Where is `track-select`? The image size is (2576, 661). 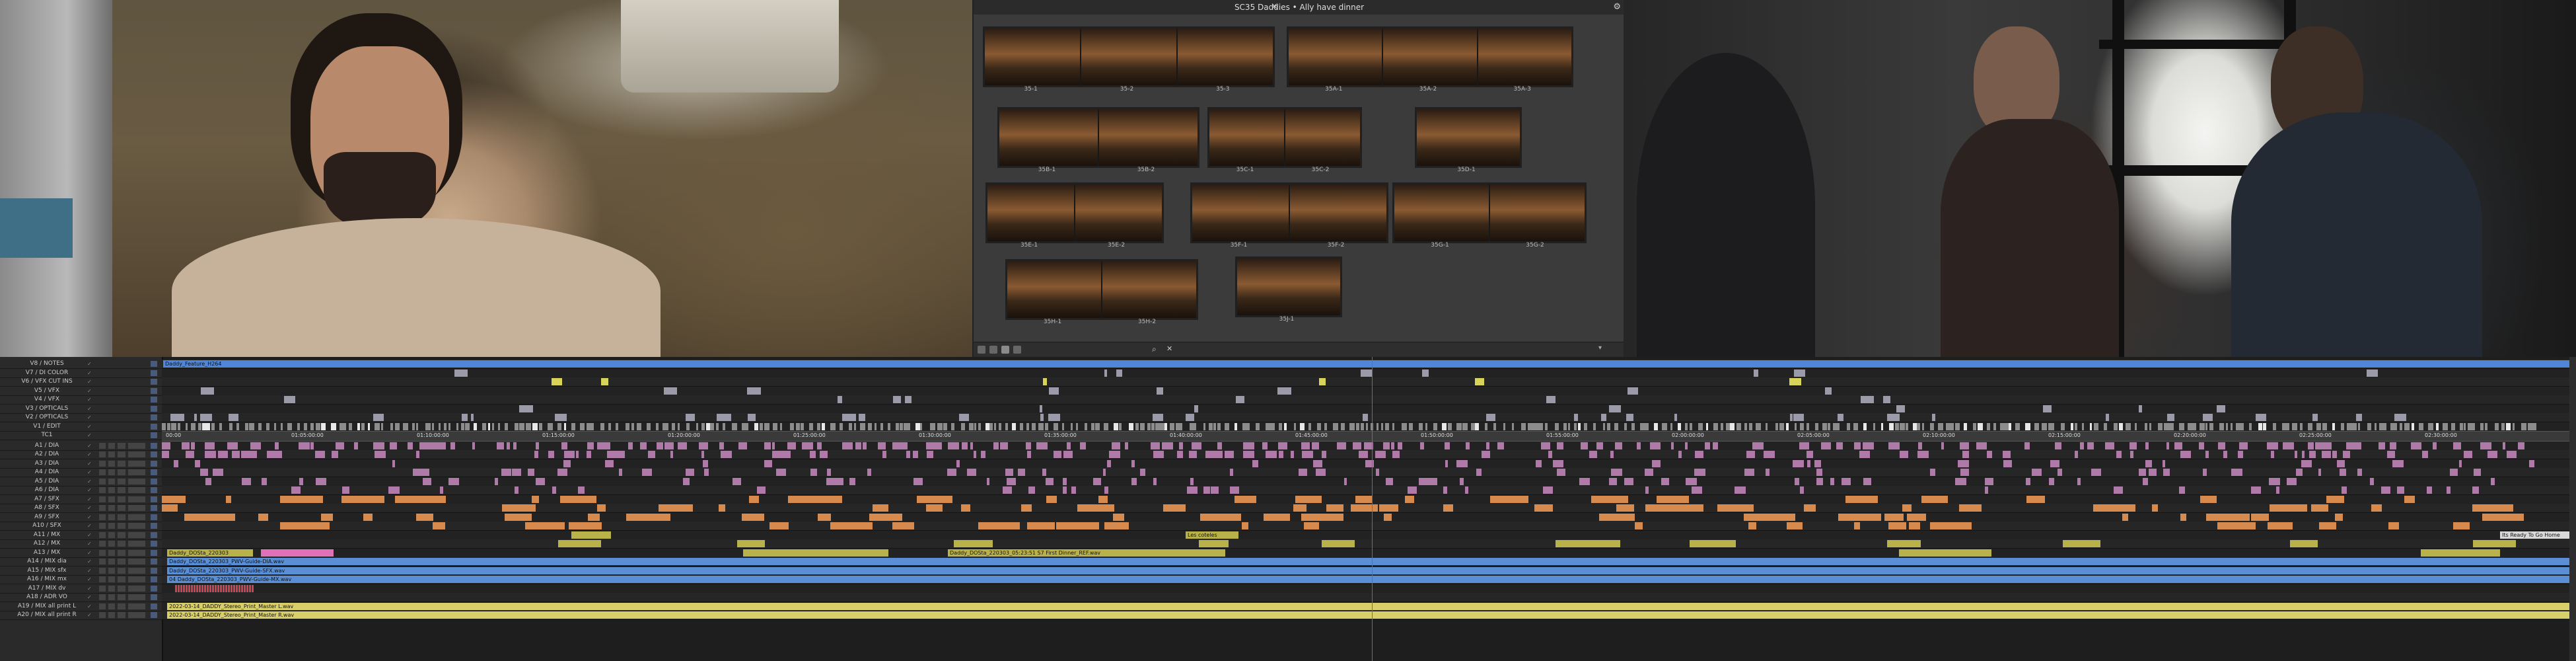 track-select is located at coordinates (154, 426).